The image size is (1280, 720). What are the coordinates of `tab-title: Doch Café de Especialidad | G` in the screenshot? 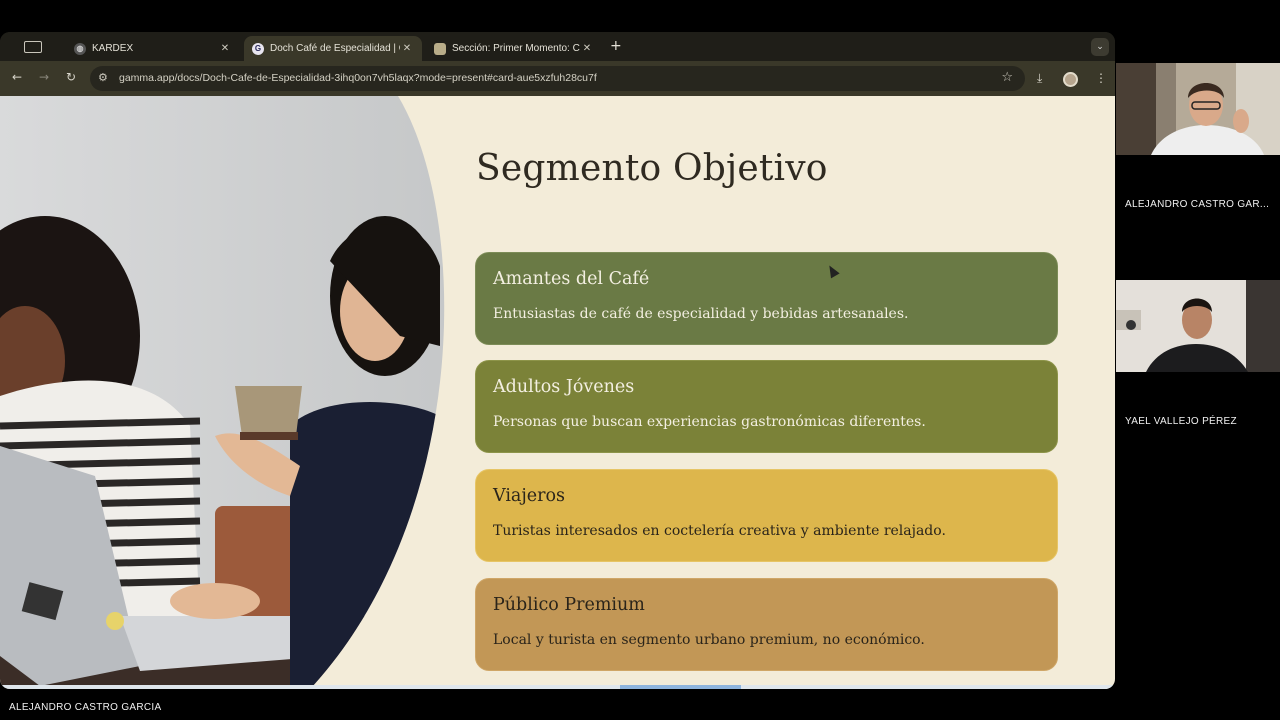 It's located at (335, 48).